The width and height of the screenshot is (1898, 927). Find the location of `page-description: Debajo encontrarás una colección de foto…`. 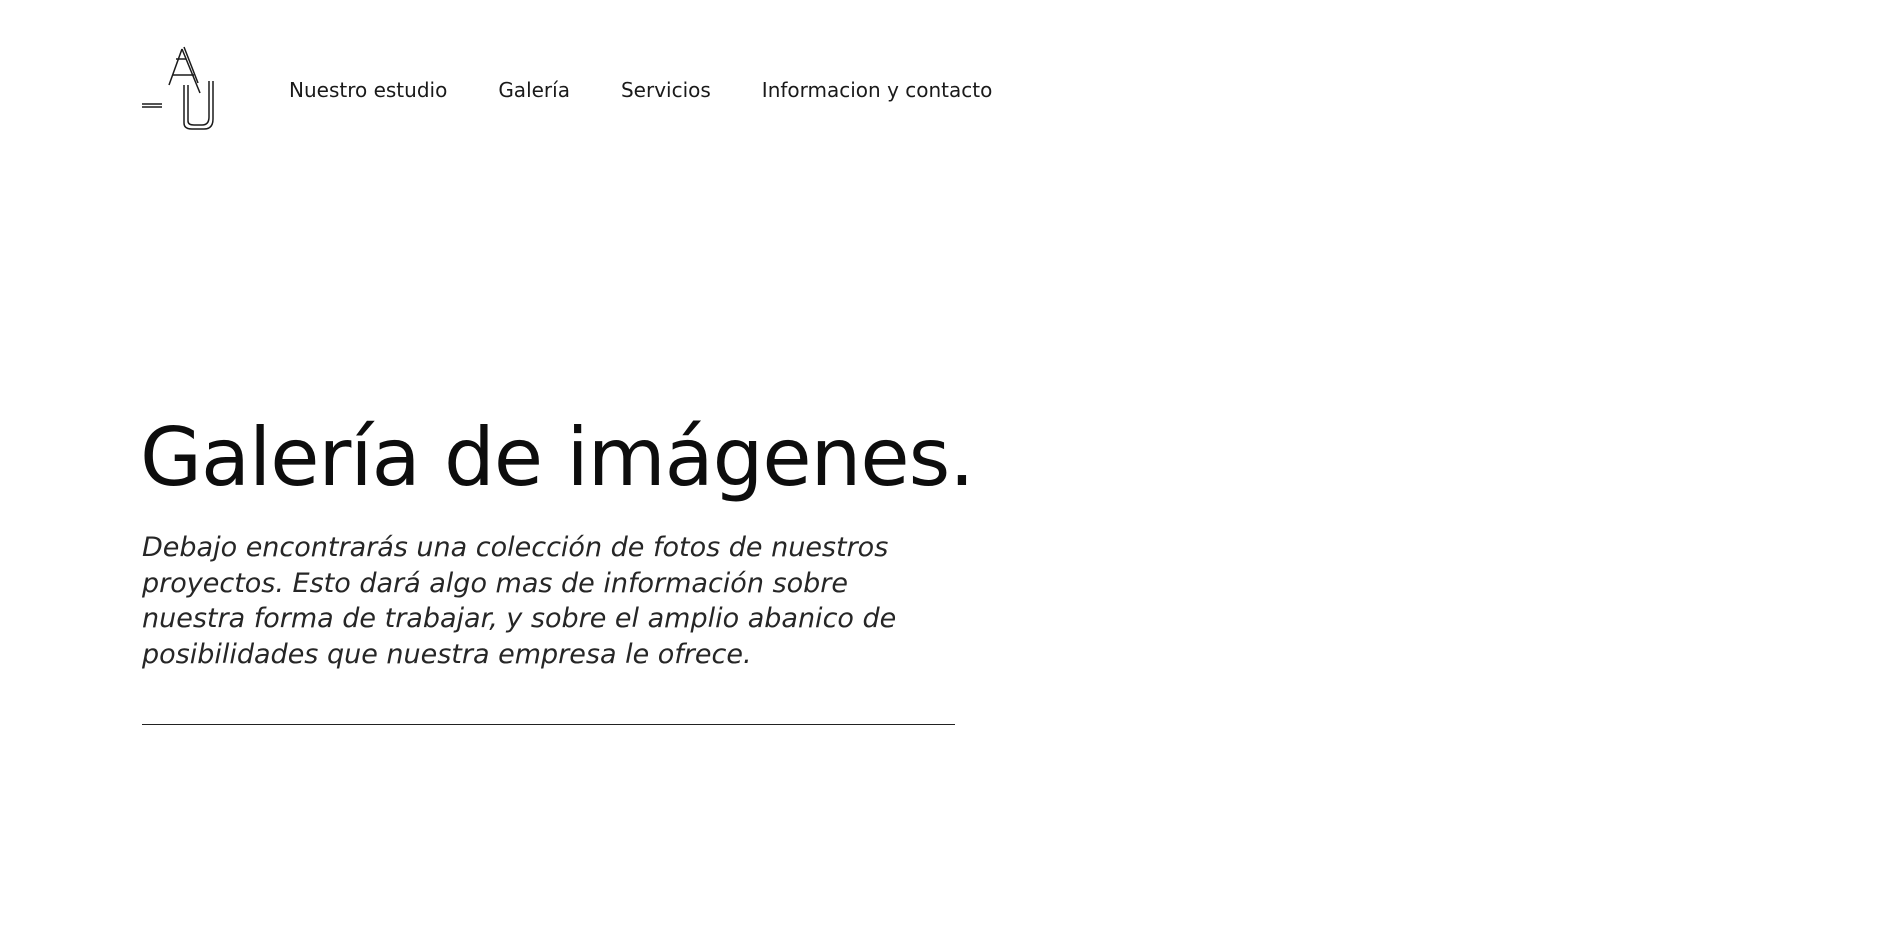

page-description: Debajo encontrarás una colección de foto… is located at coordinates (519, 601).